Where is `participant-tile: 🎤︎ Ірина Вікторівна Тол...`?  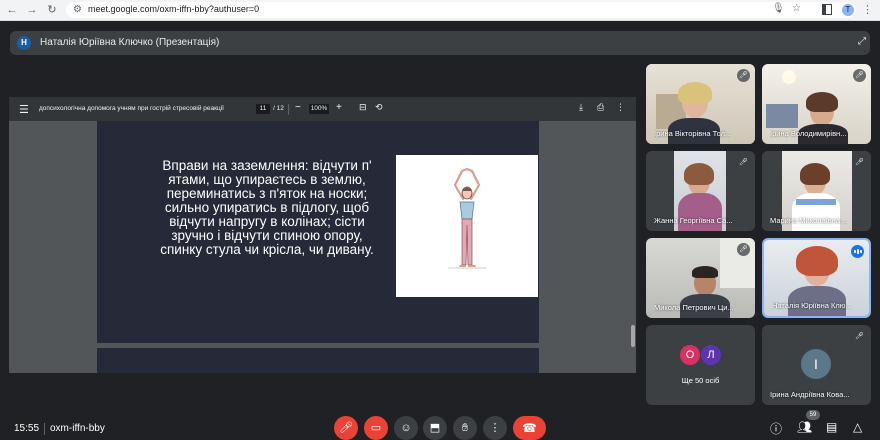 participant-tile: 🎤︎ Ірина Вікторівна Тол... is located at coordinates (700, 104).